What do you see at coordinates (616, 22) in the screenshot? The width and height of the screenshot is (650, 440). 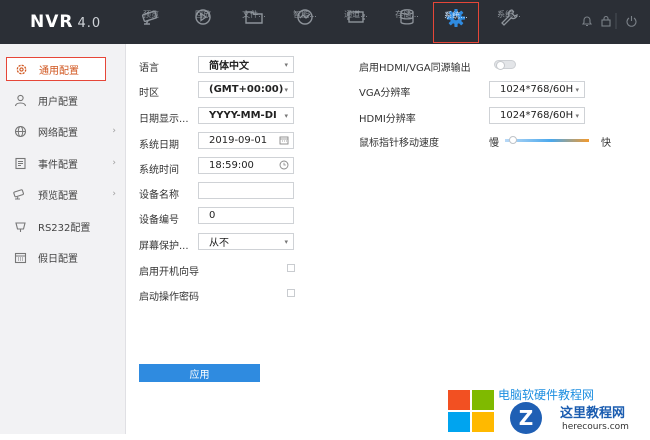 I see `separator` at bounding box center [616, 22].